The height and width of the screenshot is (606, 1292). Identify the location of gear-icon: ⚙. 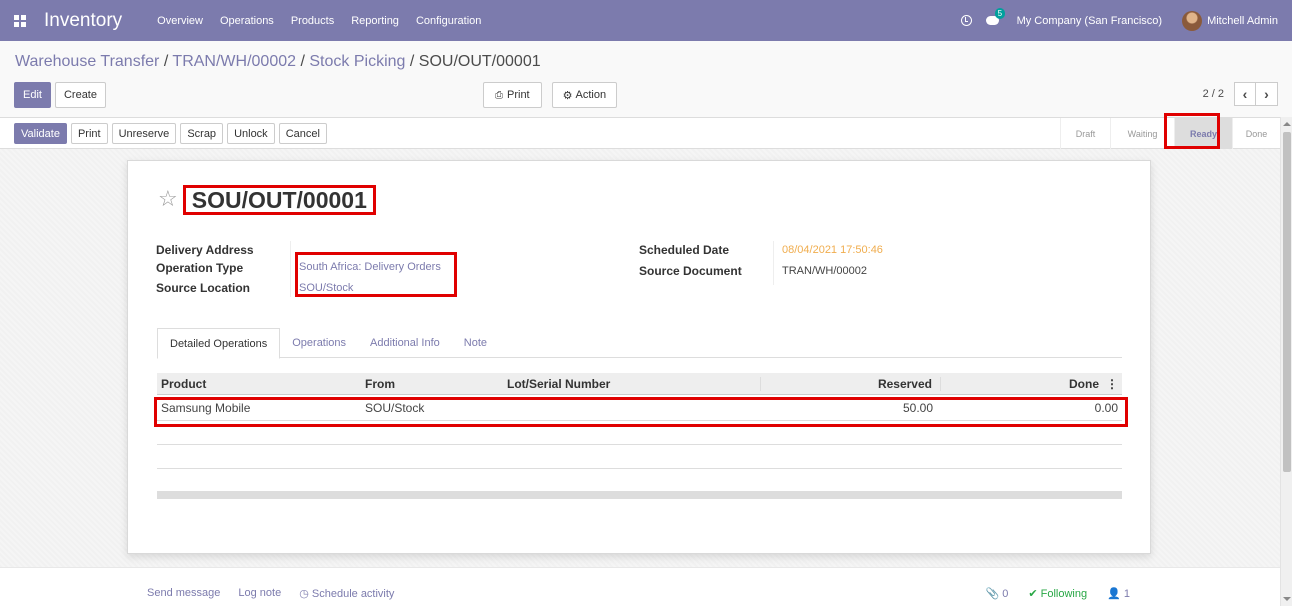
(567, 95).